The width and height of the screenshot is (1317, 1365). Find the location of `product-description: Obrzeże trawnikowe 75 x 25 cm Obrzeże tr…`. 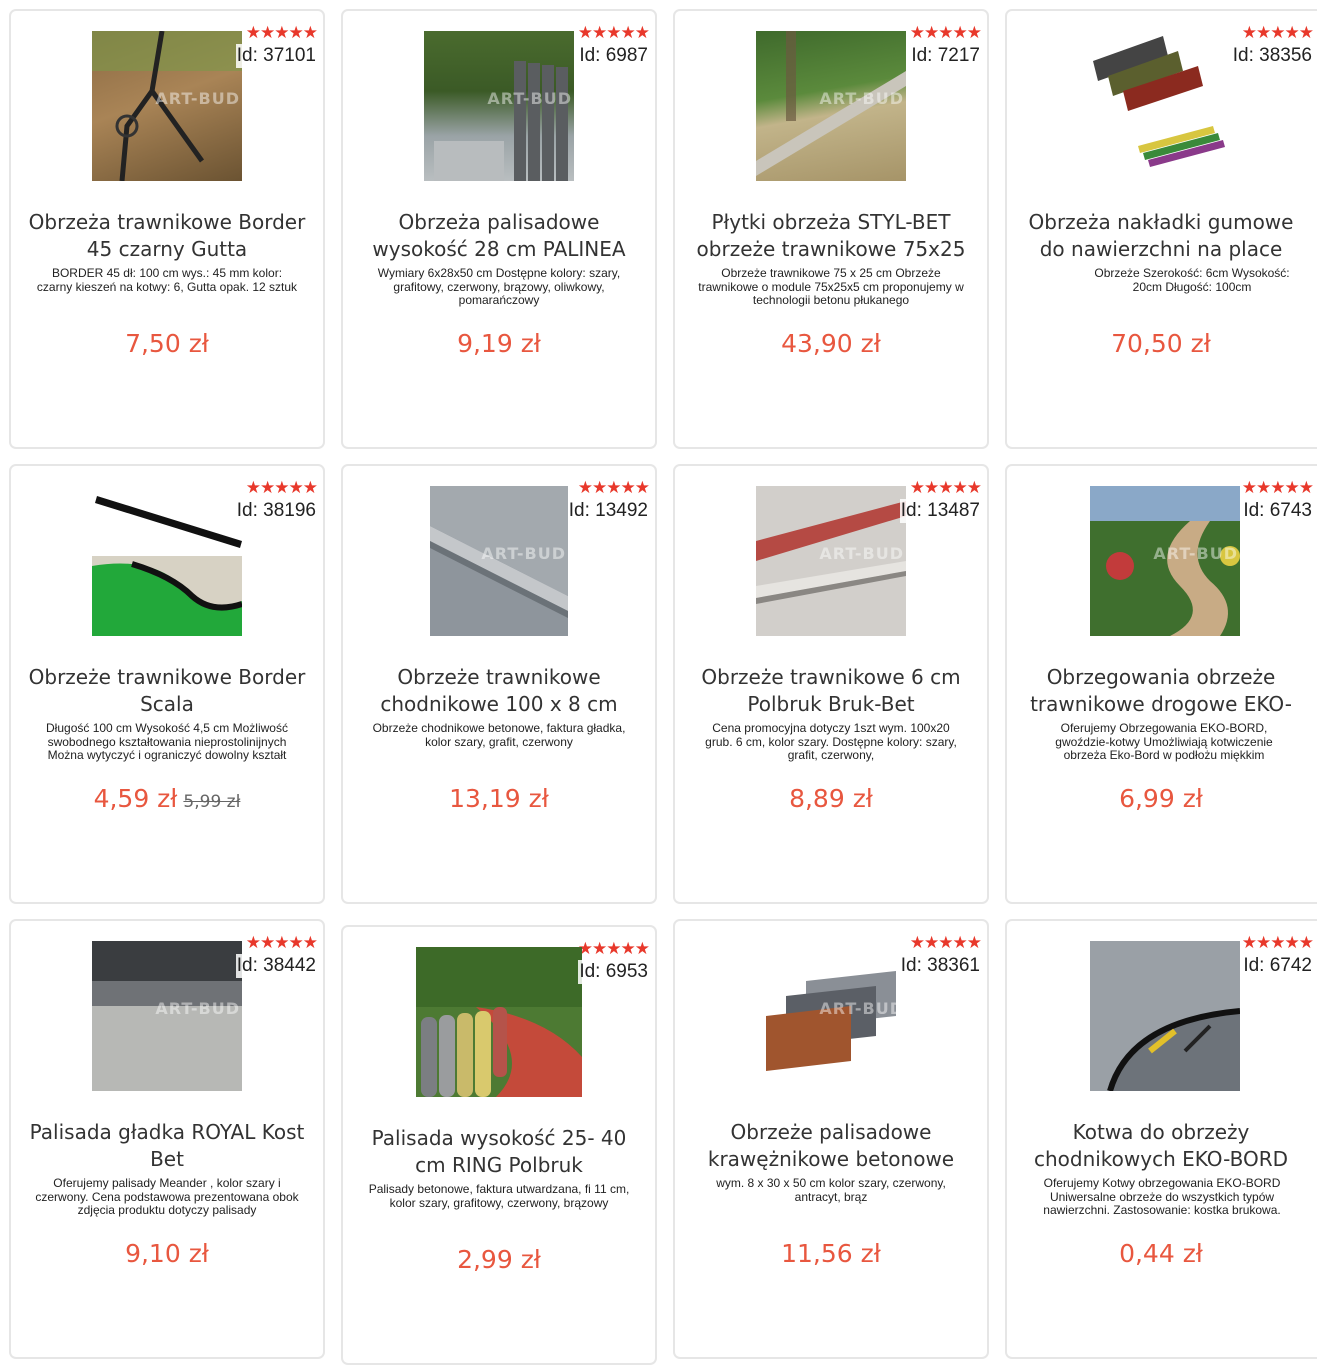

product-description: Obrzeże trawnikowe 75 x 25 cm Obrzeże tr… is located at coordinates (831, 287).